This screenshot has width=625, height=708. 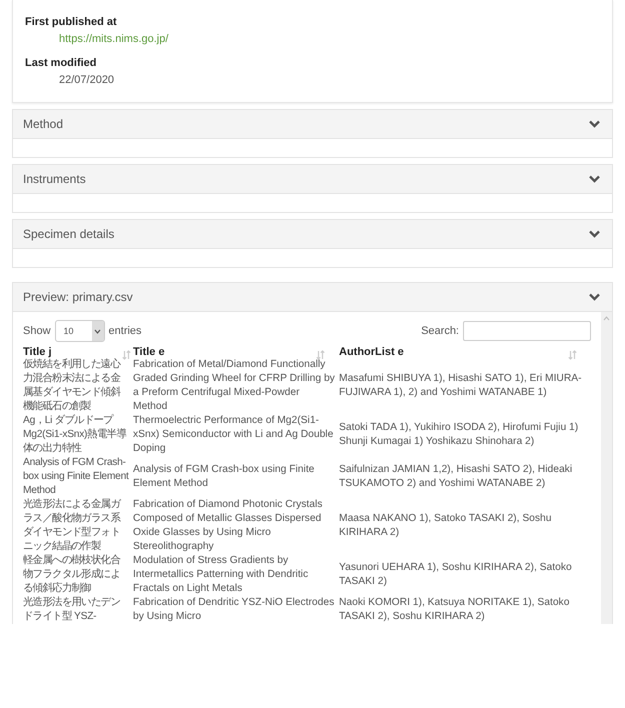 What do you see at coordinates (454, 610) in the screenshot?
I see `table-cell-text: Naoki KOMORI 1), Katsuya NORITAKE 1), Satoko TASAKI 2), Soshu KIRIHARA 2)` at bounding box center [454, 610].